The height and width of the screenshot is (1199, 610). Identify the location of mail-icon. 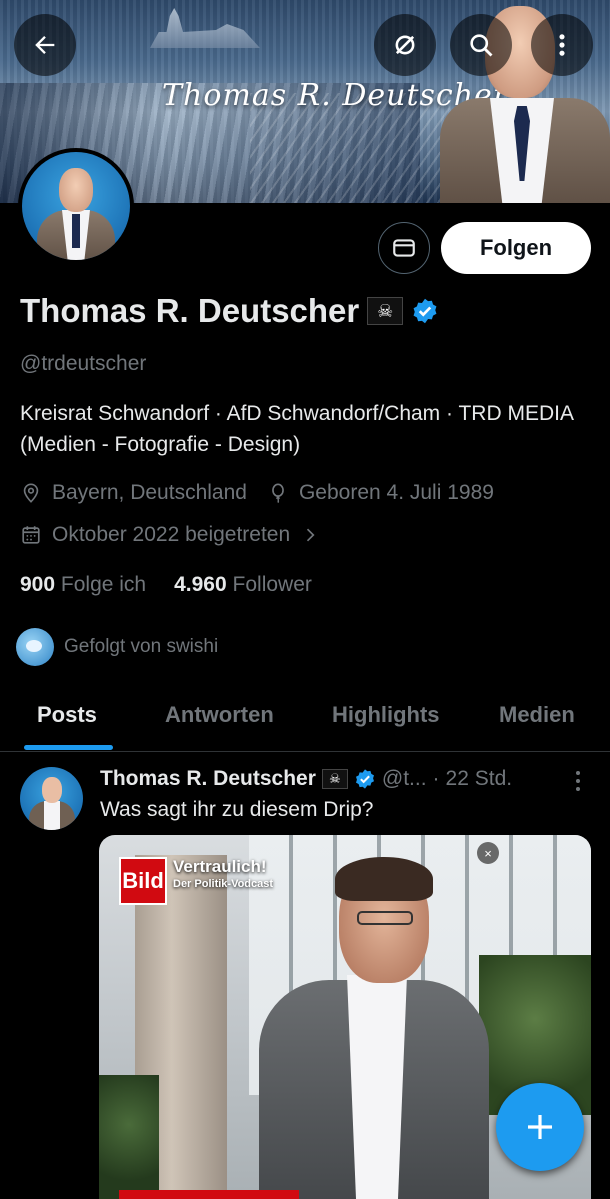
(404, 248).